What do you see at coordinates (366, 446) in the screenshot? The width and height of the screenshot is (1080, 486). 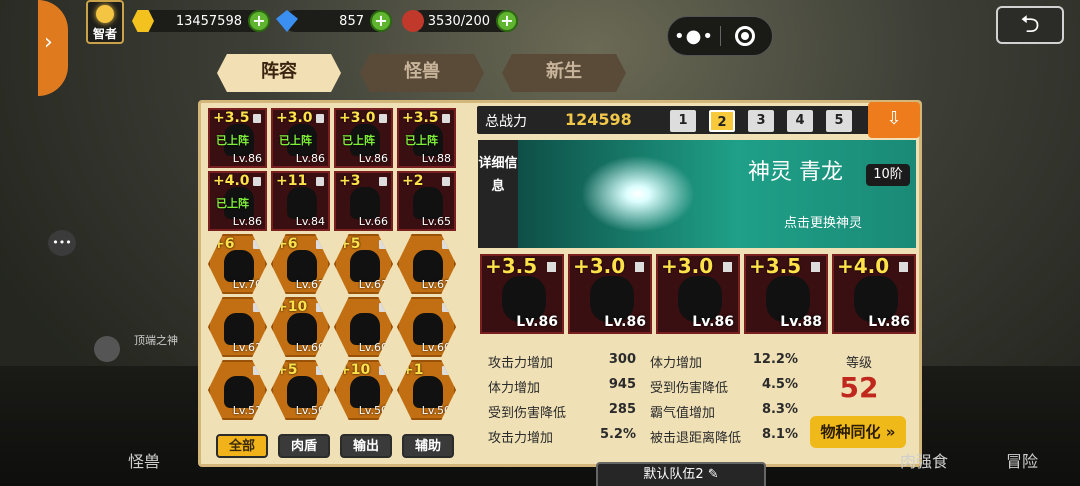 I see `filter-dps-button: 输出` at bounding box center [366, 446].